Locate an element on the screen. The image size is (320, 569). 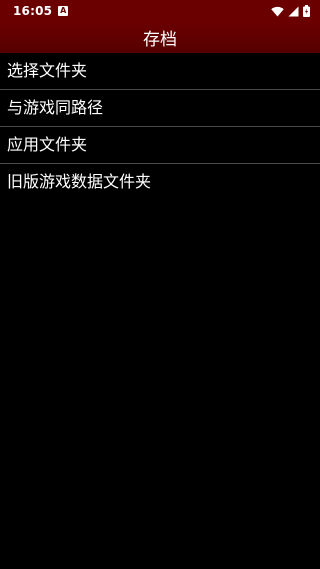
app-bar: 存档 is located at coordinates (160, 37).